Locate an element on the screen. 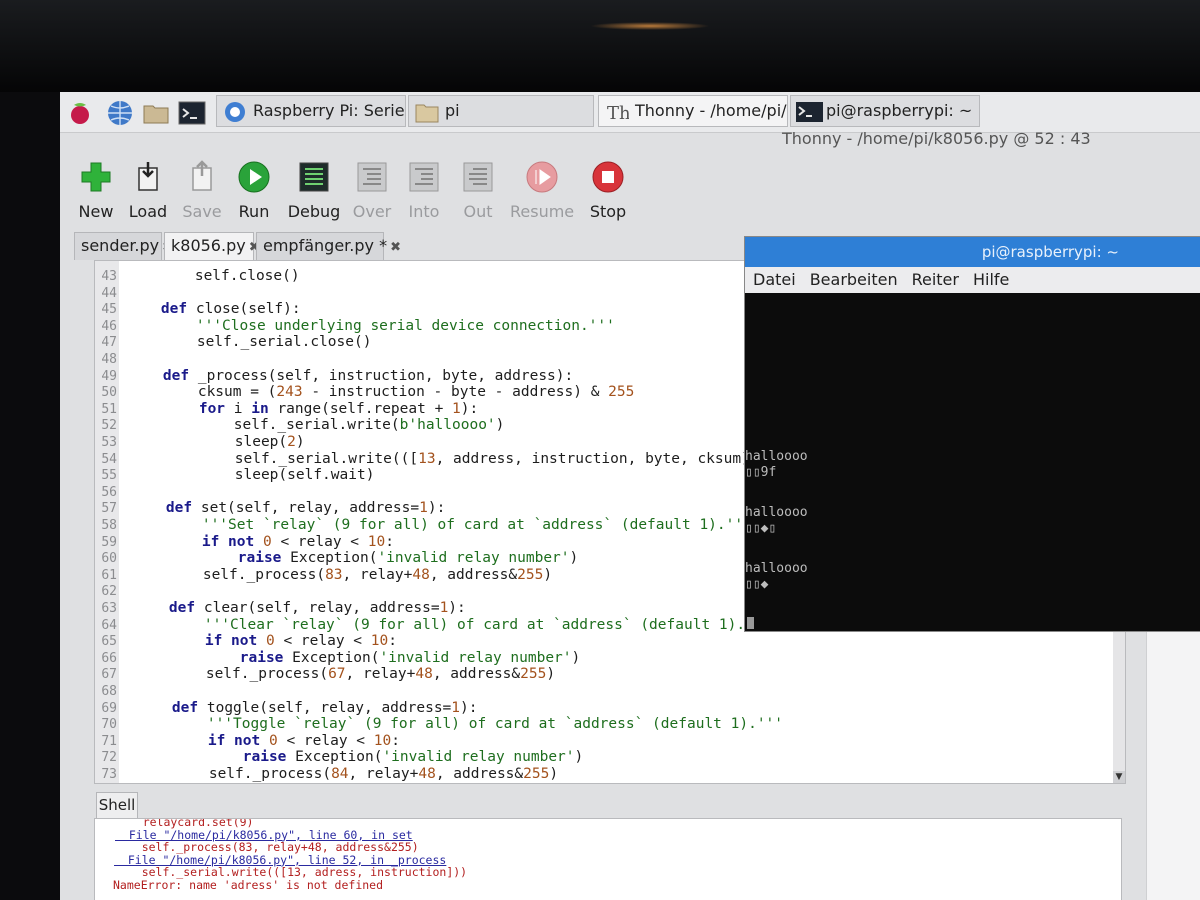  code-line: sleep(2) is located at coordinates (217, 442).